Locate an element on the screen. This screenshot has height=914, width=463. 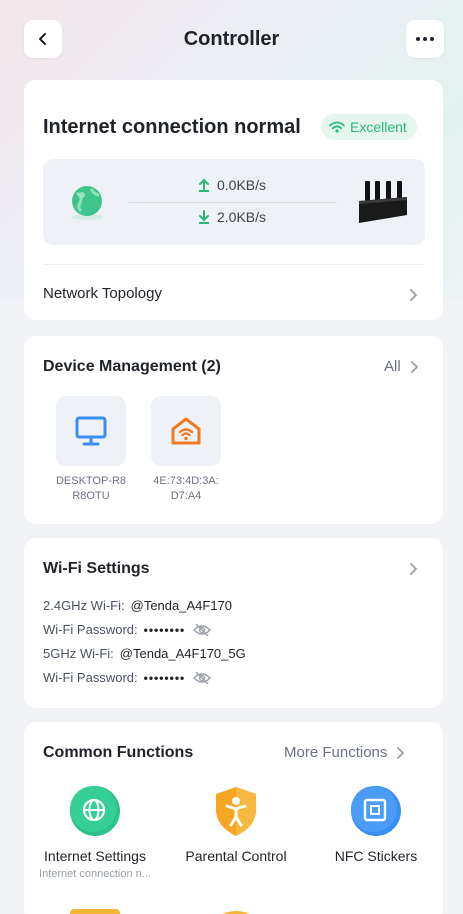
wifi-settings-title: Wi-Fi Settings is located at coordinates (96, 568).